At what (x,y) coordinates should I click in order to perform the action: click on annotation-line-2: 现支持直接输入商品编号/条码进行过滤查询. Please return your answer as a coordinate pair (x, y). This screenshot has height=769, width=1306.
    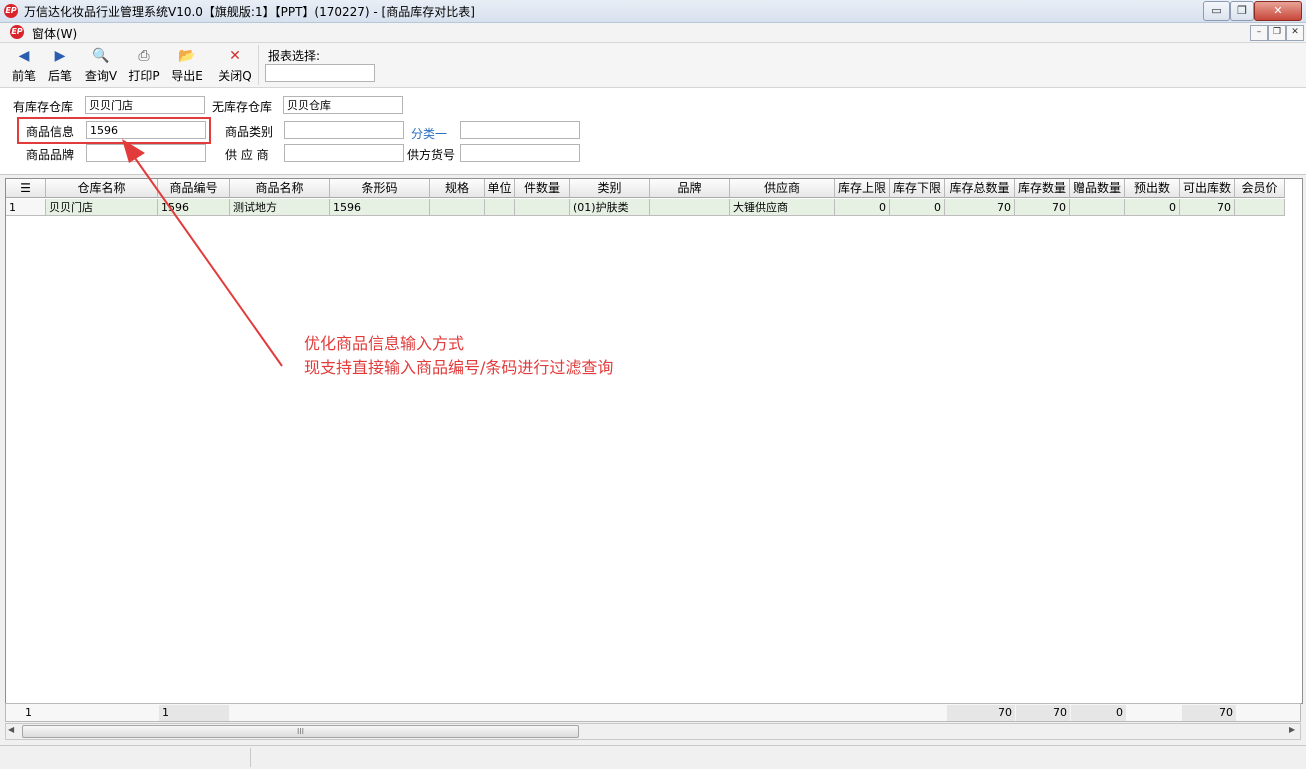
    Looking at the image, I should click on (459, 367).